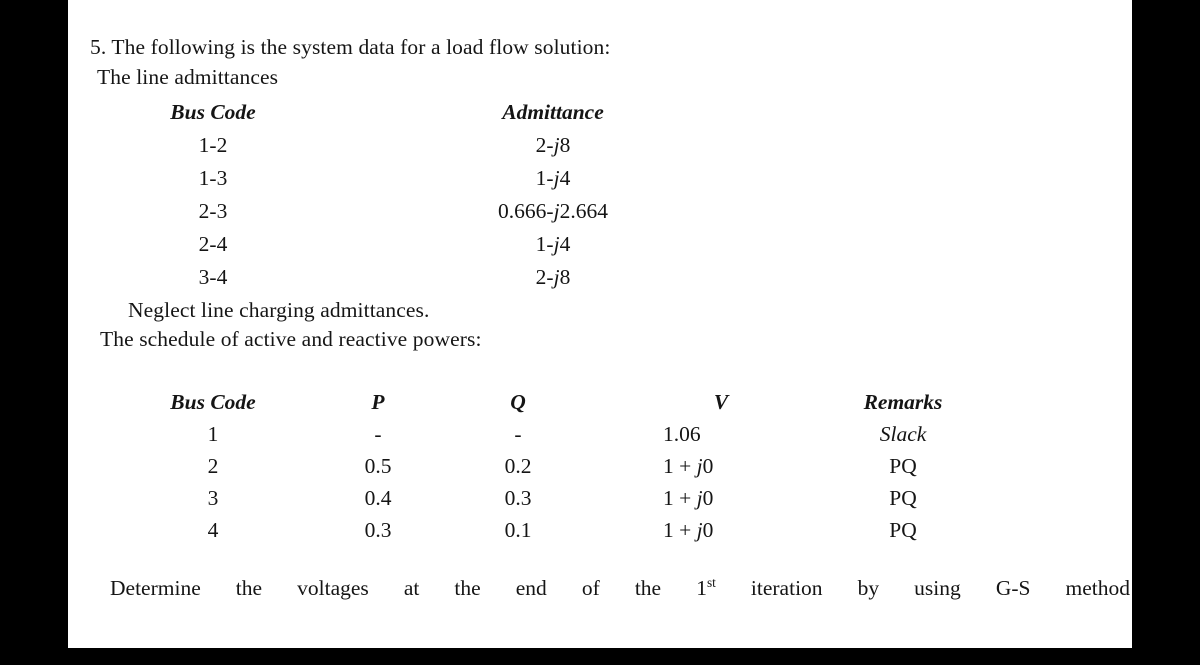  What do you see at coordinates (598, 406) in the screenshot?
I see `table-header-row: Bus Code P Q V Remarks` at bounding box center [598, 406].